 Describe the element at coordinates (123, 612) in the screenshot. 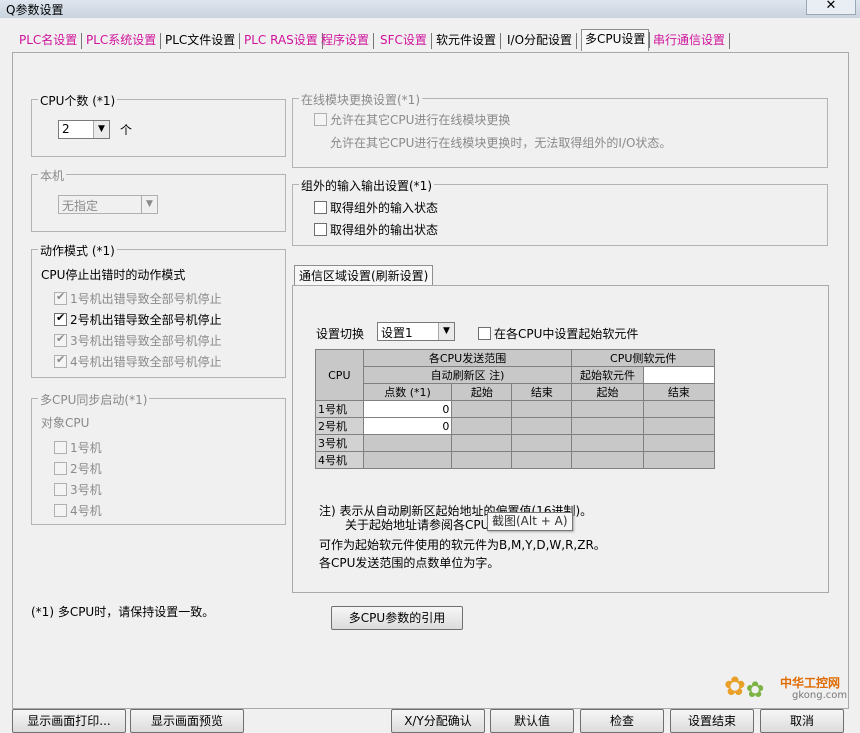

I see `footnote: (*1) 多CPU时，请保持设置一致。` at that location.